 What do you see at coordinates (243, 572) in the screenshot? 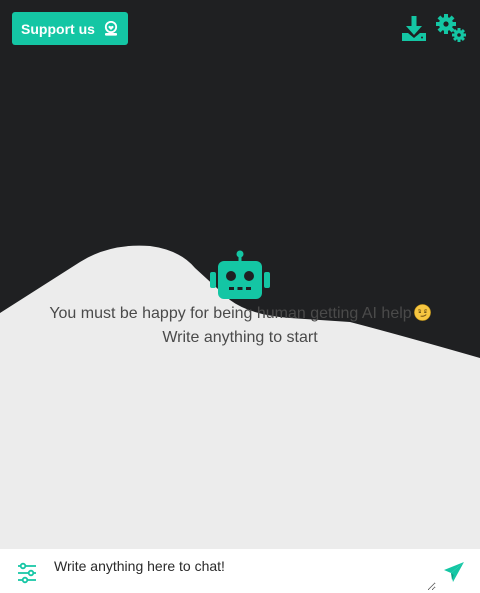
I see `chat-input` at bounding box center [243, 572].